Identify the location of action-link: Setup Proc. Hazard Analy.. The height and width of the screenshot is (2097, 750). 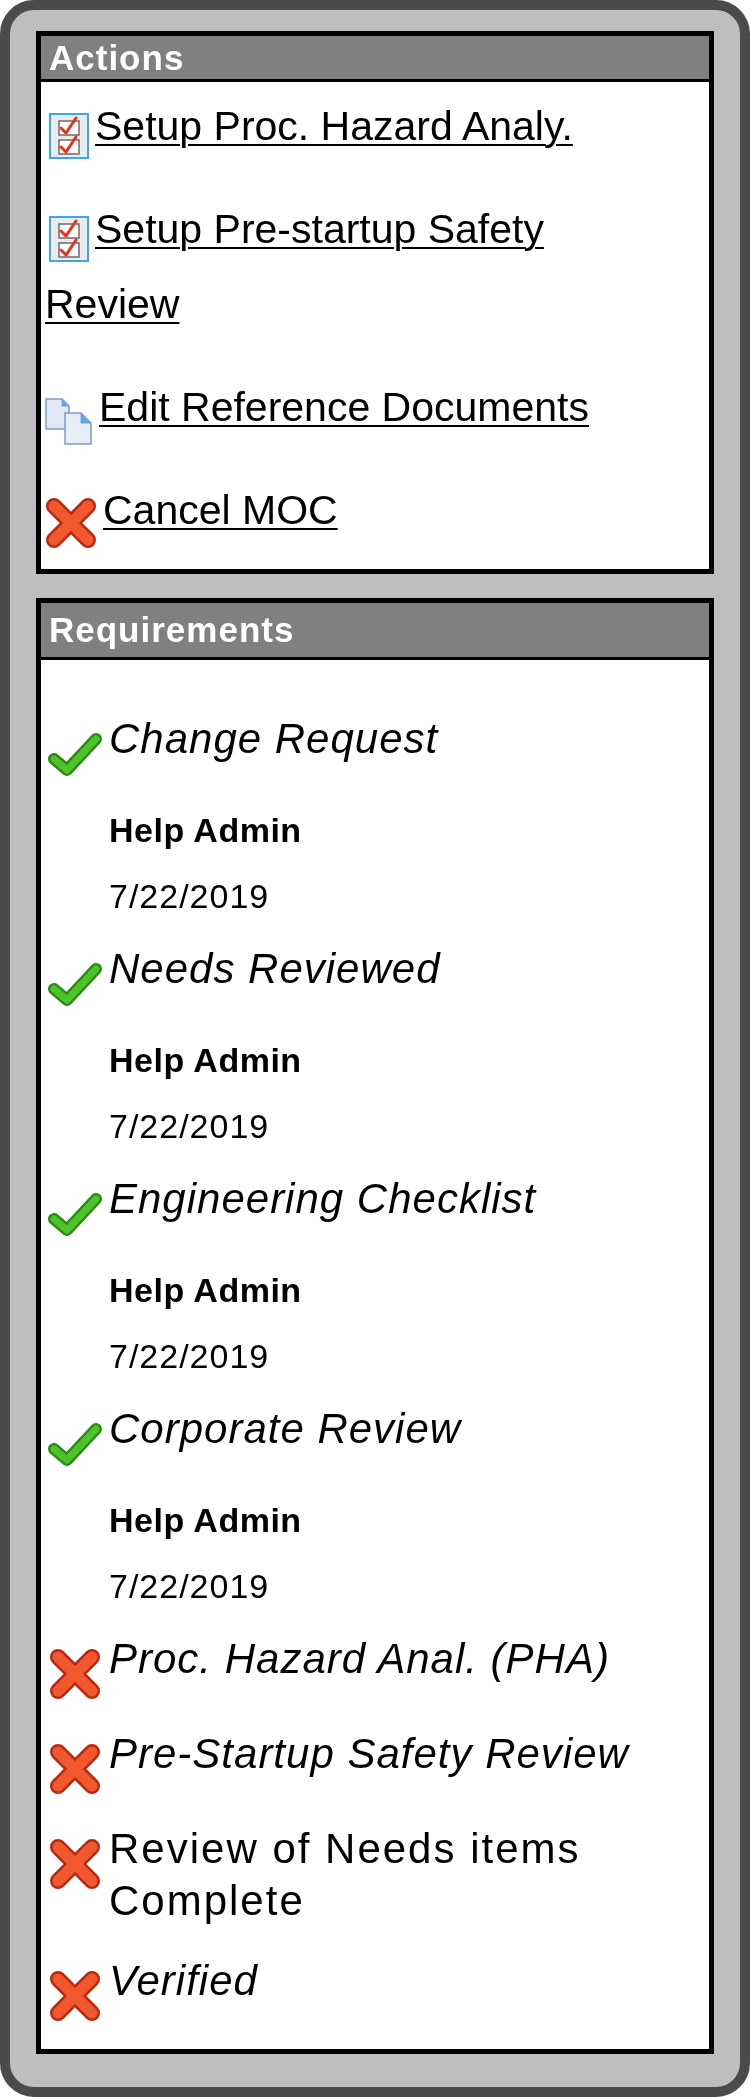
(309, 126).